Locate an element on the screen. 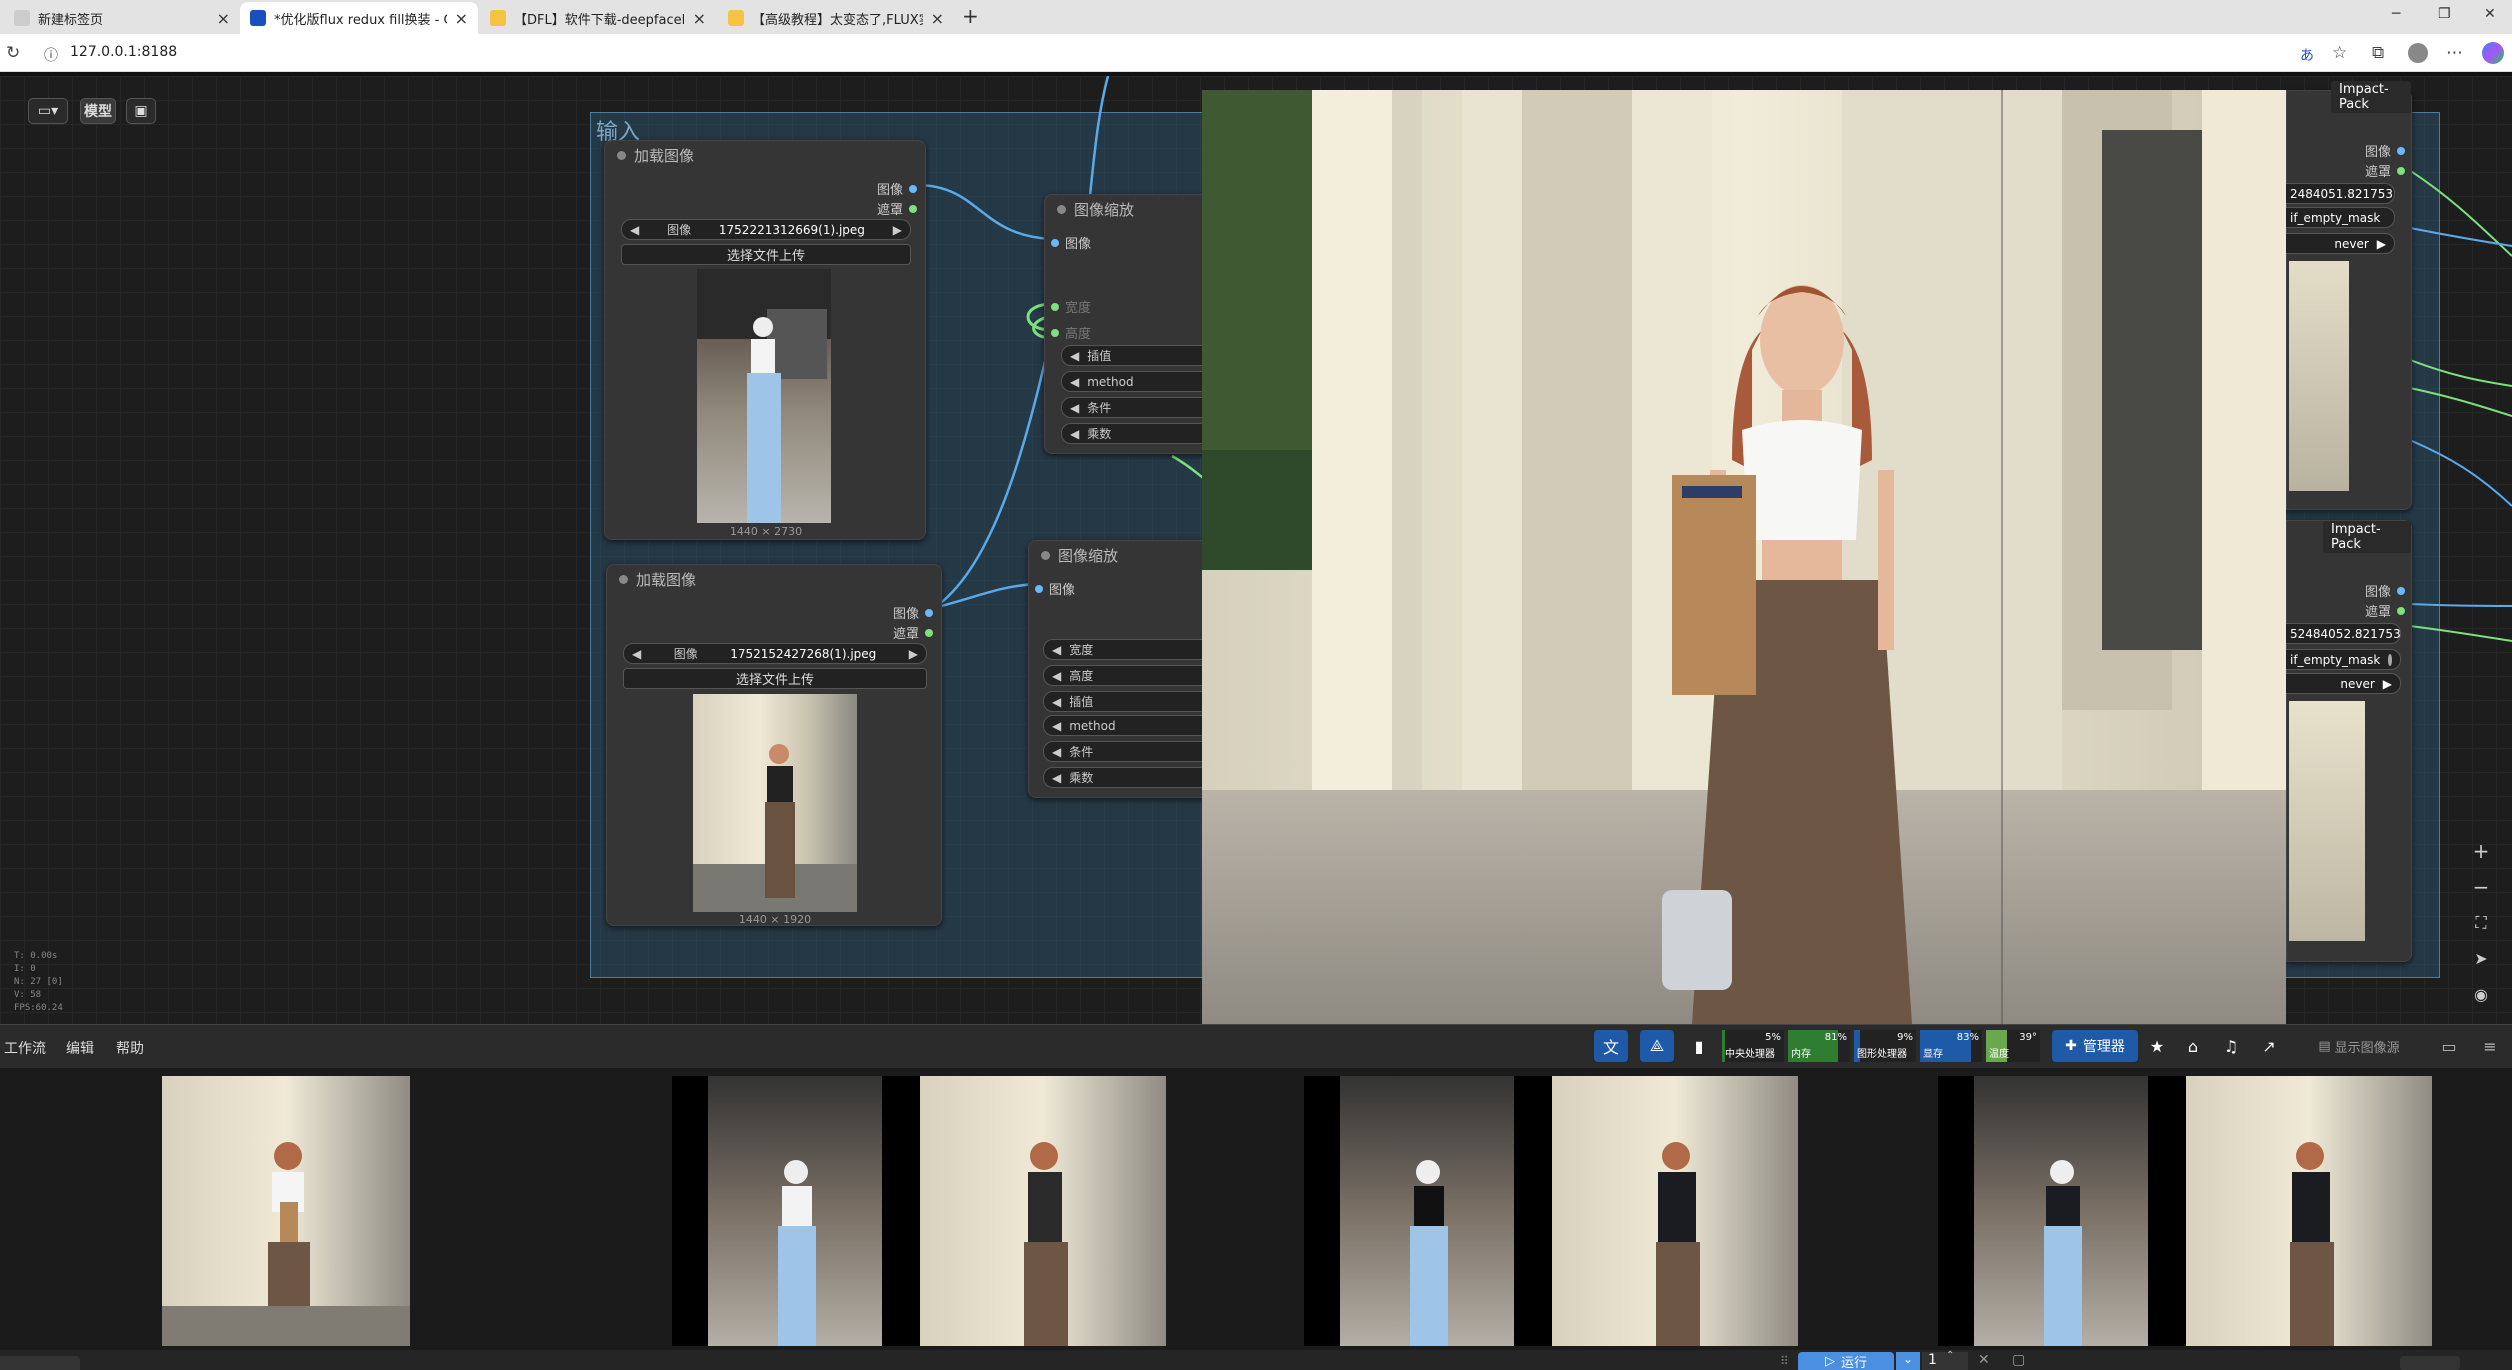 Image resolution: width=2512 pixels, height=1370 pixels. upload-button: 选择文件上传 is located at coordinates (766, 254).